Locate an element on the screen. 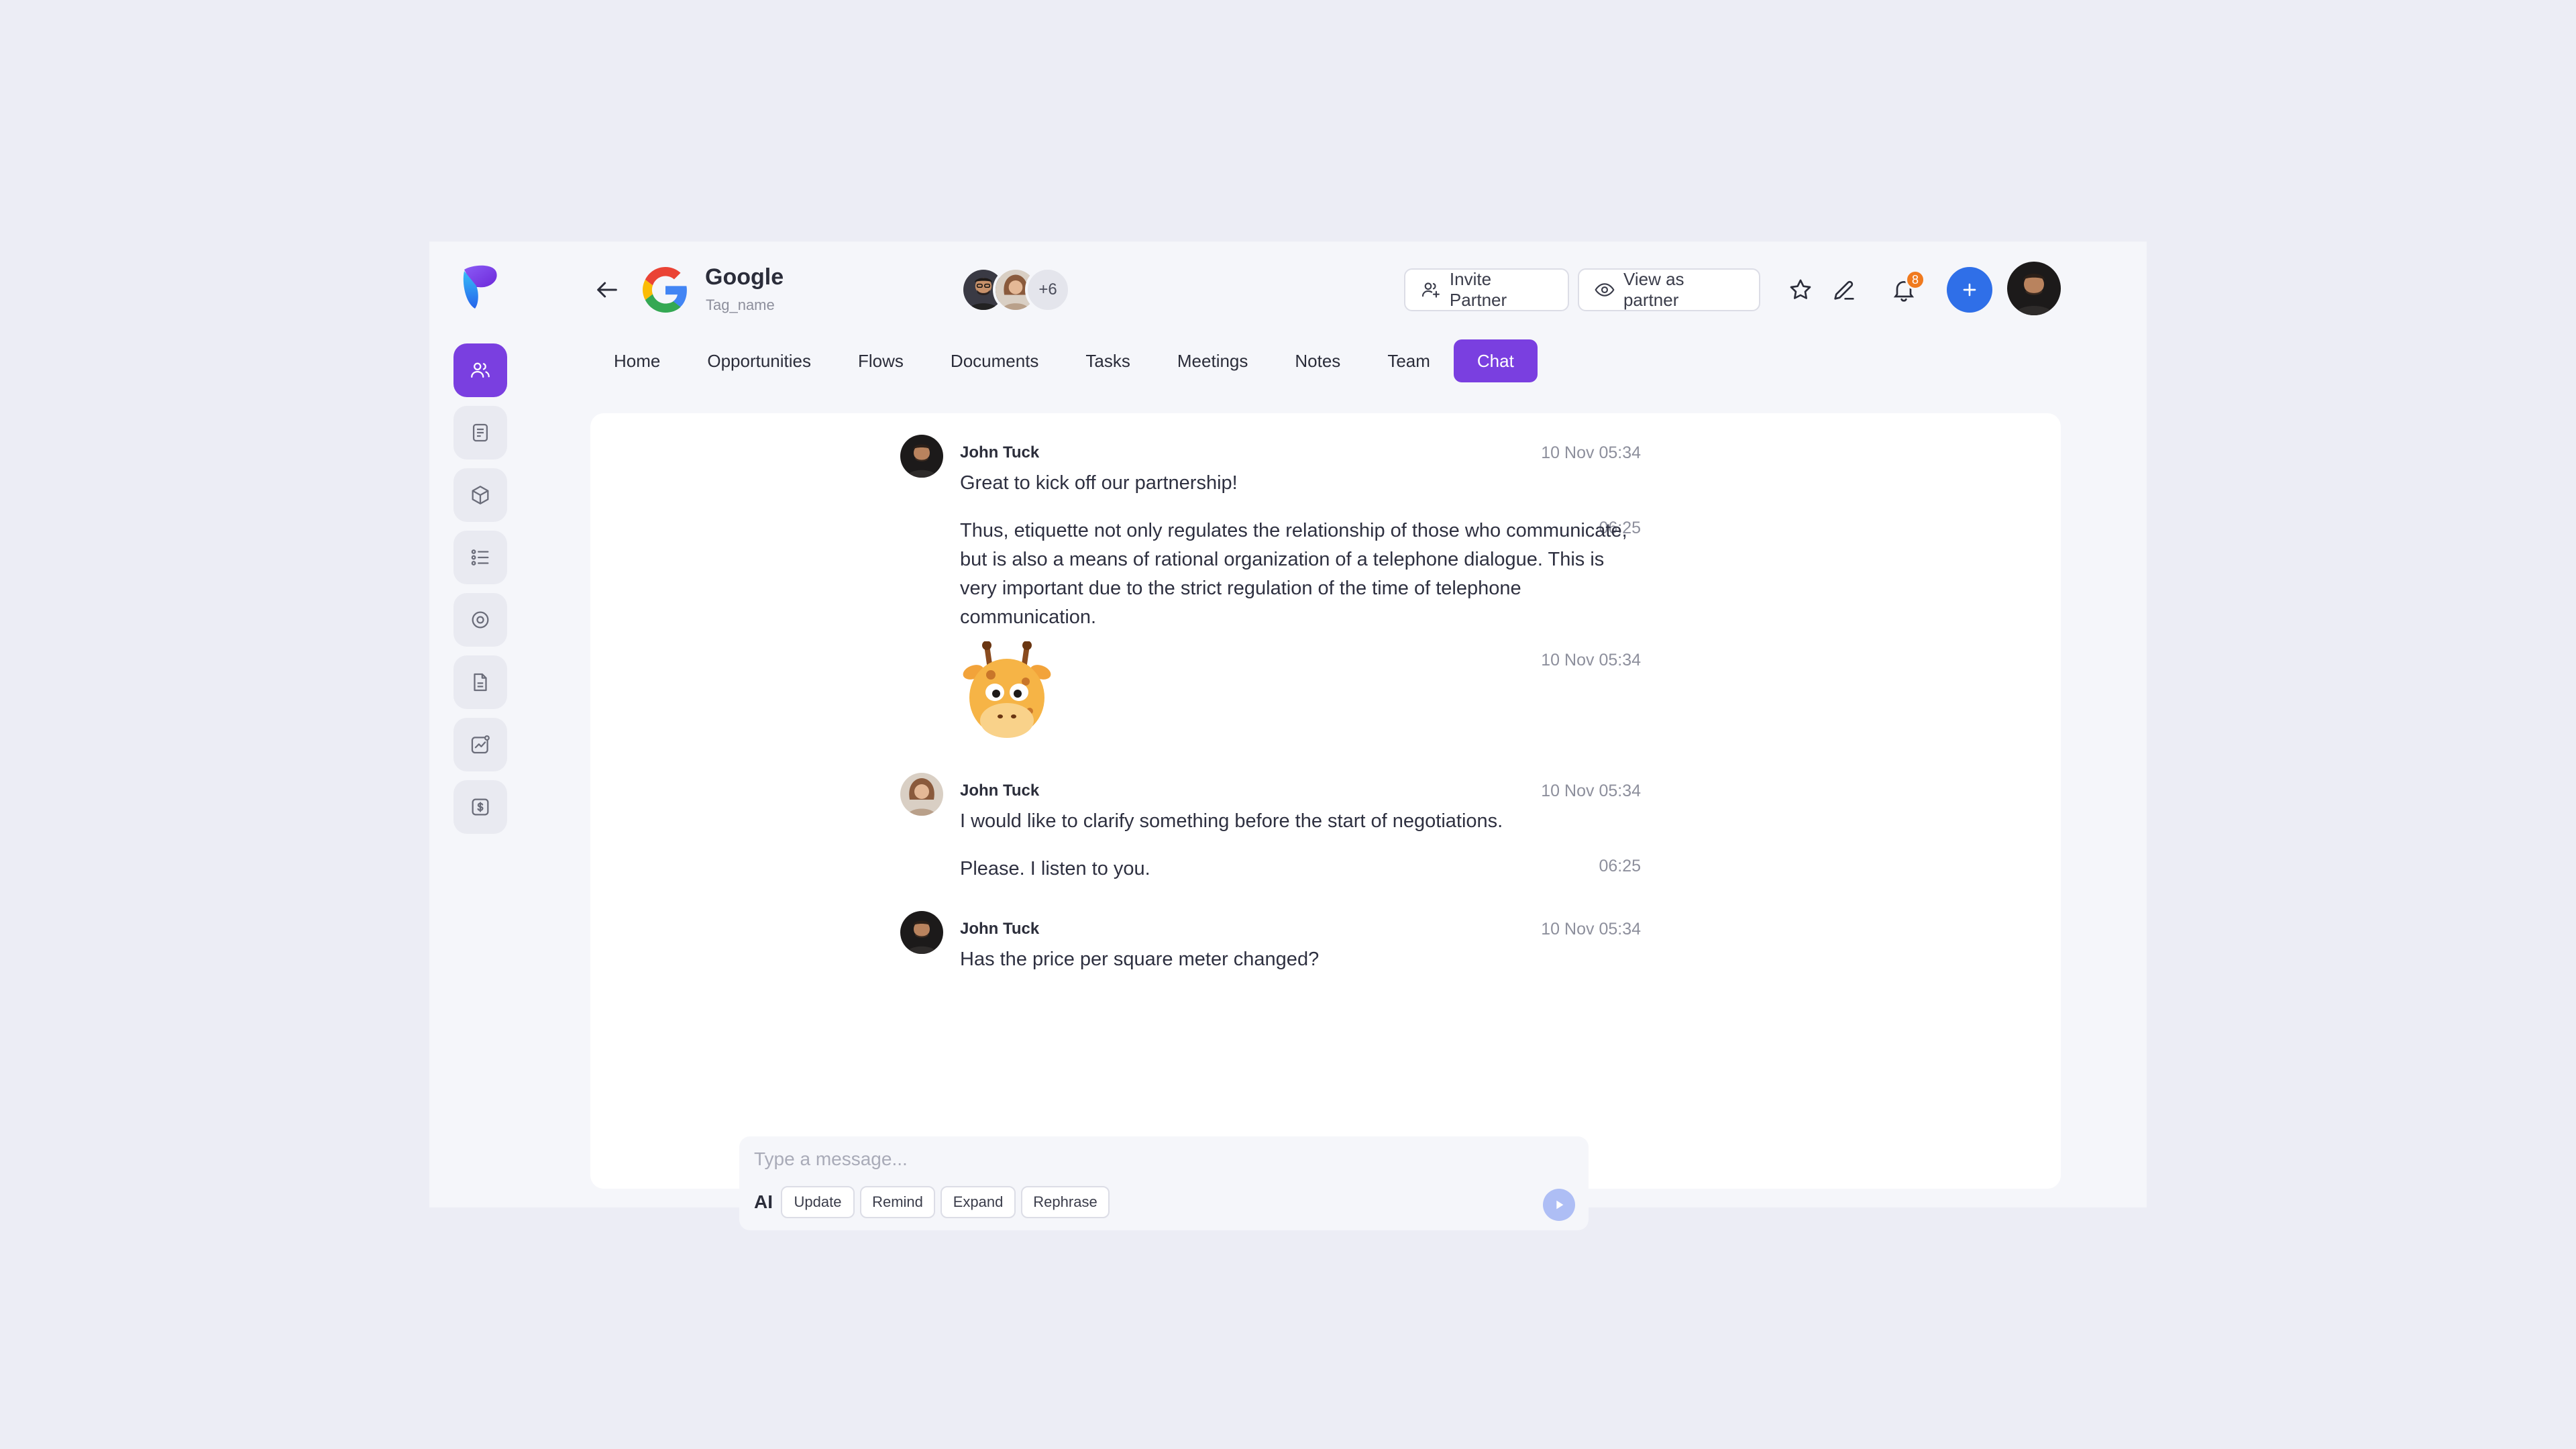 The height and width of the screenshot is (1449, 2576). sidebar-item-lists is located at coordinates (480, 557).